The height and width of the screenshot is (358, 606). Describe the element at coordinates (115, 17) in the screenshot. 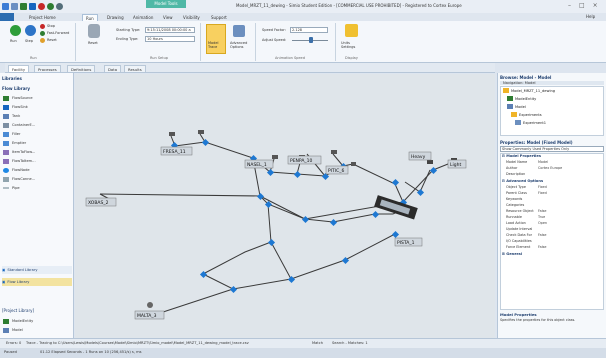

I see `tab-drawing: Drawing` at that location.